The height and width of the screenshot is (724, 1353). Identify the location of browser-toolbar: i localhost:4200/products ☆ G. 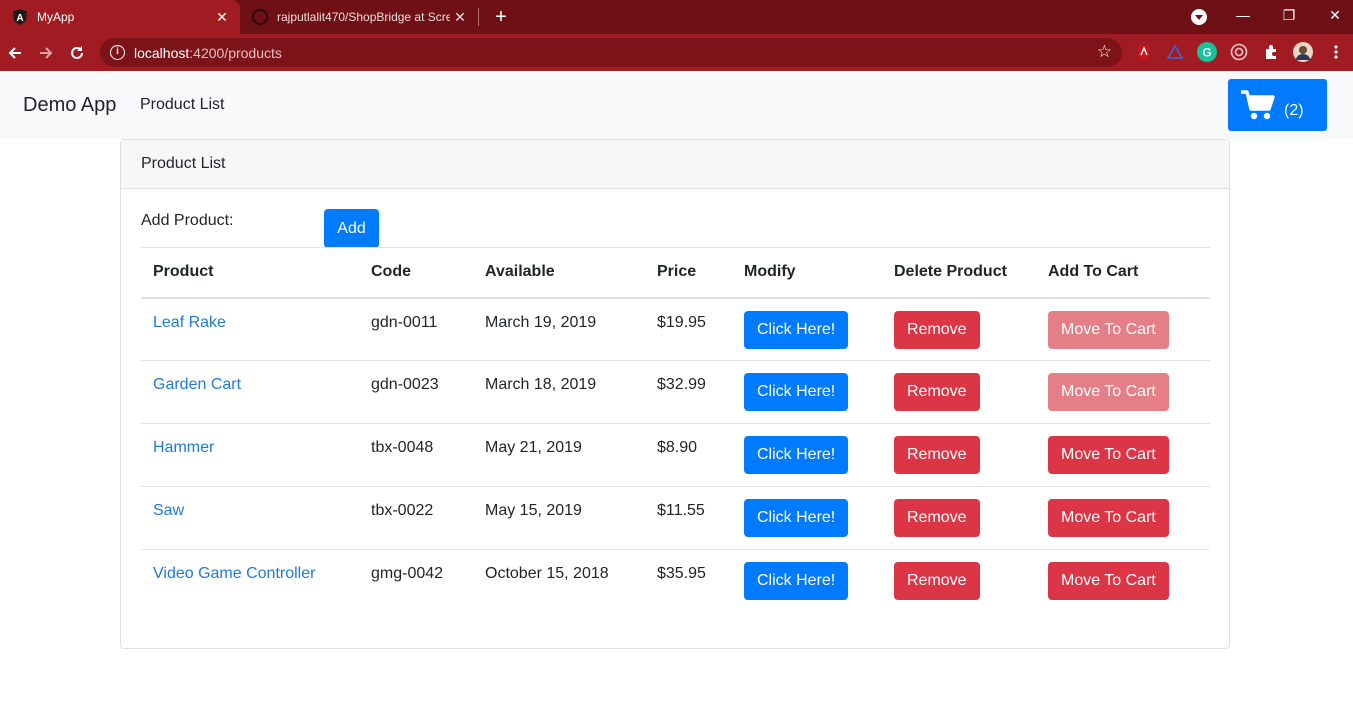
(676, 52).